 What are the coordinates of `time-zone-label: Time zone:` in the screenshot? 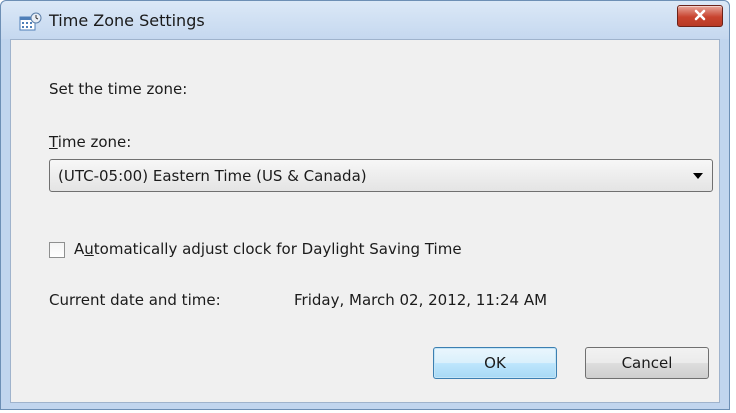 It's located at (90, 142).